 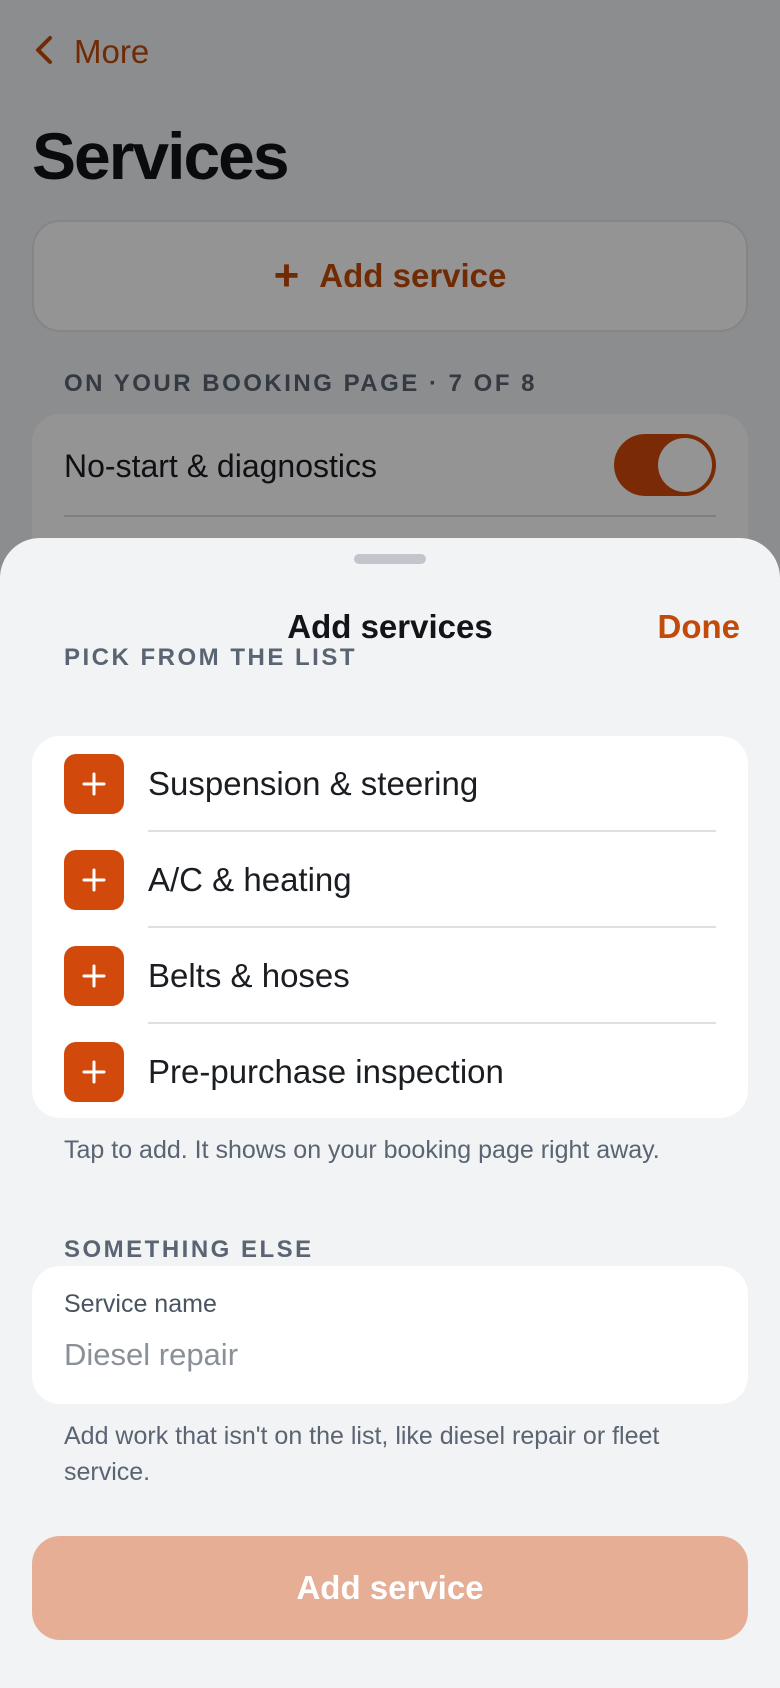 What do you see at coordinates (189, 1249) in the screenshot?
I see `custom-section-label: SOMETHING ELSE` at bounding box center [189, 1249].